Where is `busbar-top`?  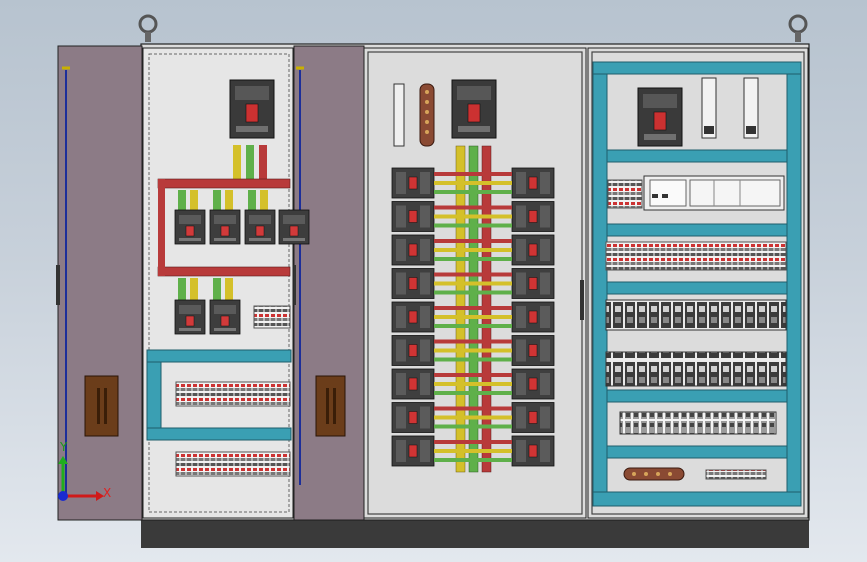
busbar-top is located at coordinates (224, 183).